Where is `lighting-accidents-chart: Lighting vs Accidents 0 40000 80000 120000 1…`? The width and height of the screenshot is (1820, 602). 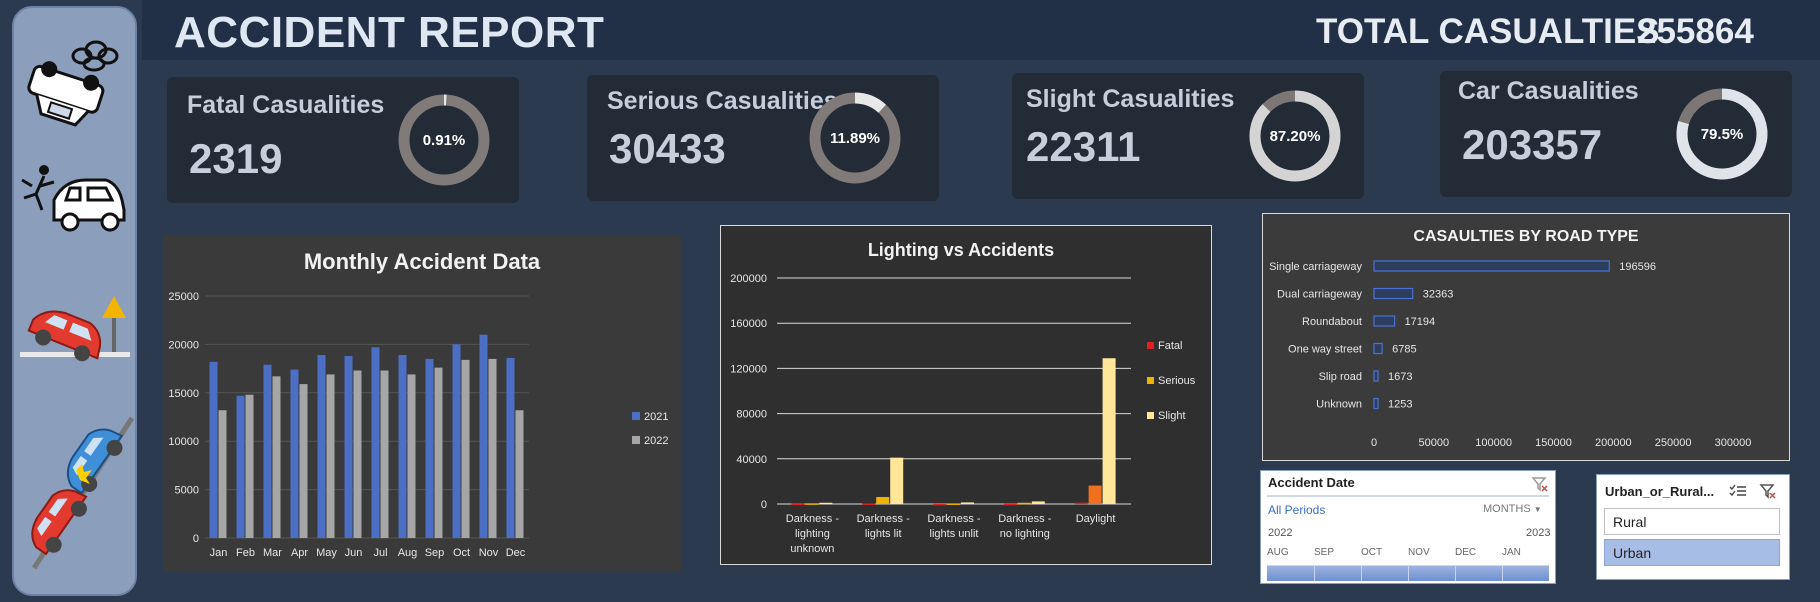
lighting-accidents-chart: Lighting vs Accidents 0 40000 80000 120000 1… is located at coordinates (963, 397).